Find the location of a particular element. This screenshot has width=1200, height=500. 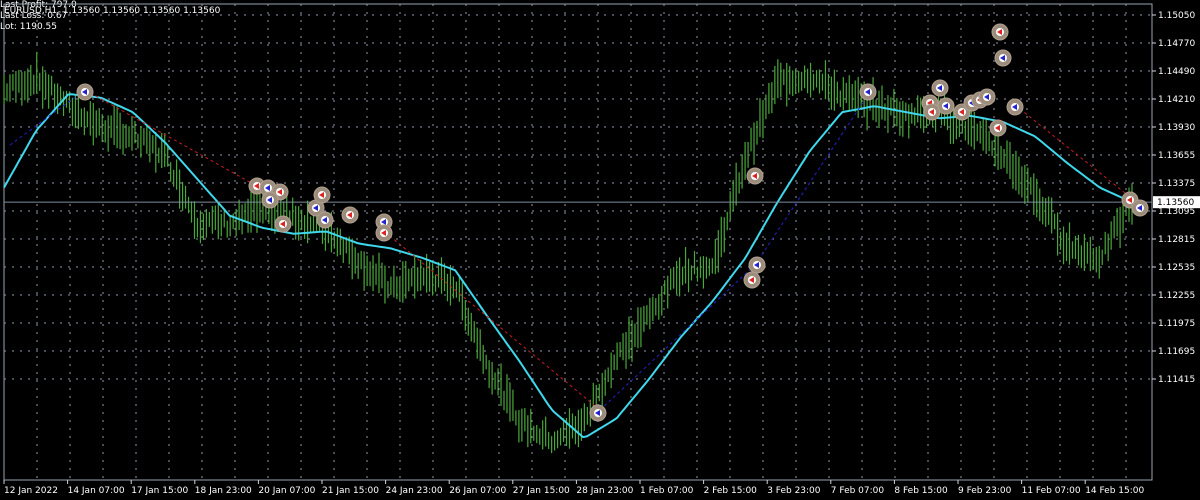

time-tick-label: 7 Feb 07:00 is located at coordinates (858, 491).